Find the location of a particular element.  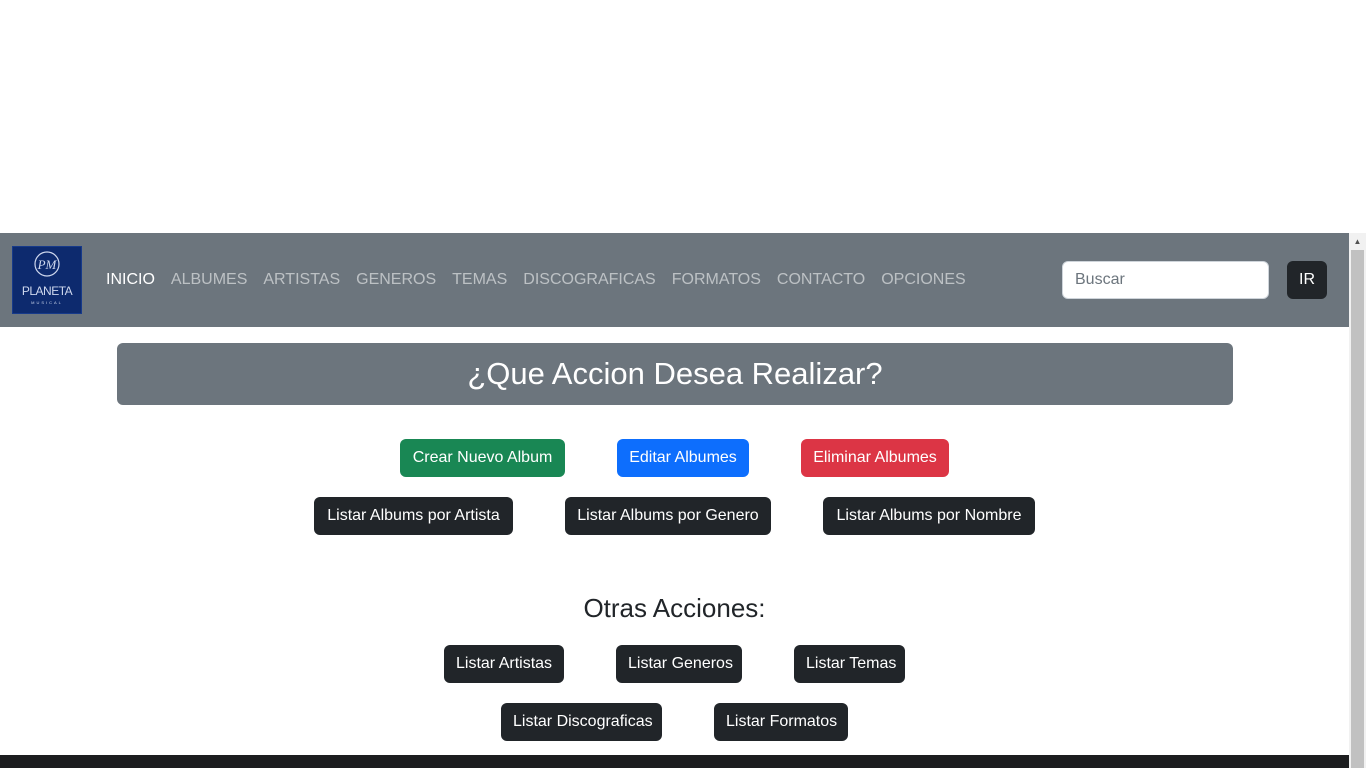

vertical-scrollbar: ▲ is located at coordinates (1357, 500).